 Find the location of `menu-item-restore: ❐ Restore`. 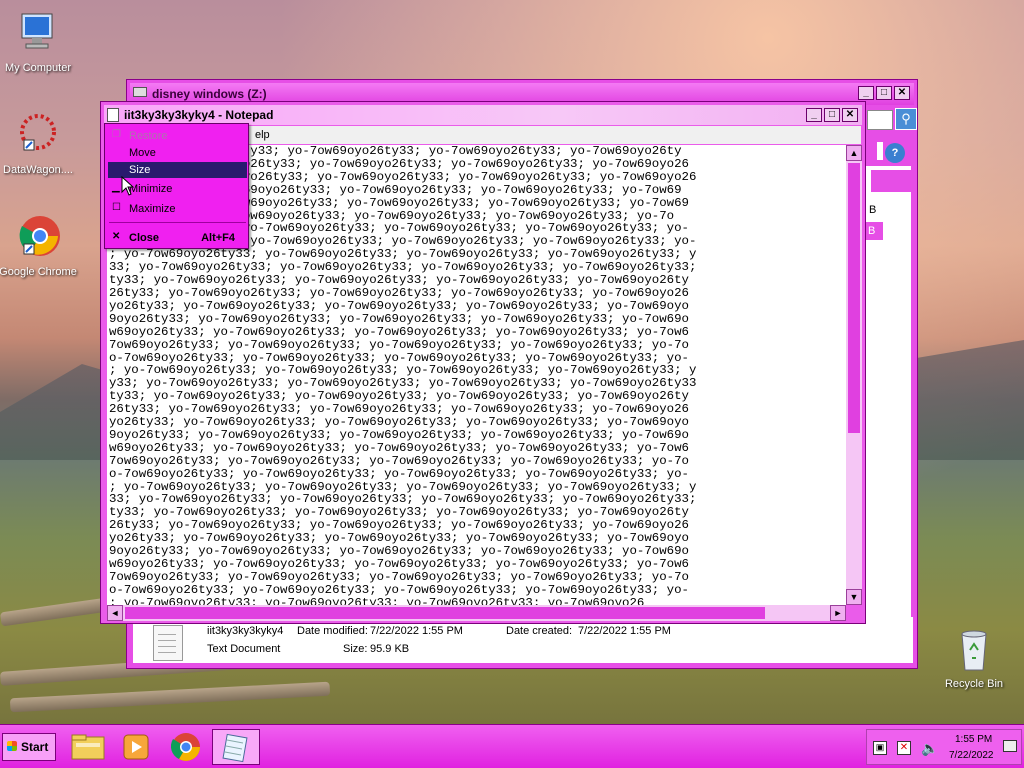

menu-item-restore: ❐ Restore is located at coordinates (177, 136).